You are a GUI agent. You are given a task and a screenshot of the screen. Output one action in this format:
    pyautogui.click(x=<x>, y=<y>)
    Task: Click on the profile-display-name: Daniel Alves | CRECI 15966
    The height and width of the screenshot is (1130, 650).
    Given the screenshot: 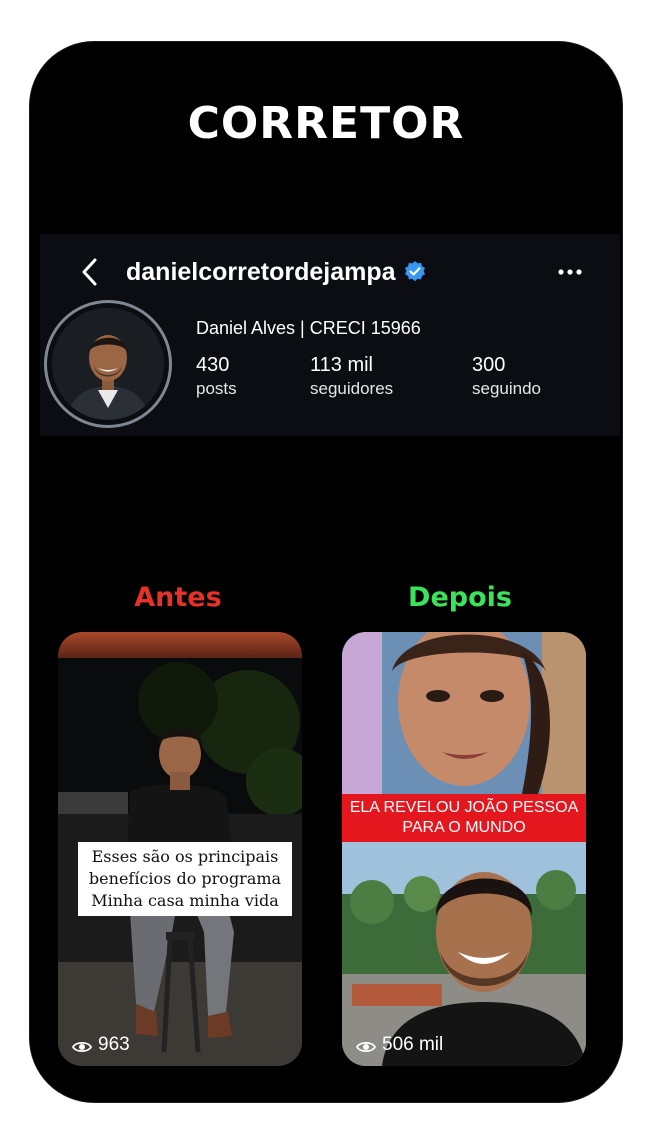 What is the action you would take?
    pyautogui.click(x=308, y=328)
    